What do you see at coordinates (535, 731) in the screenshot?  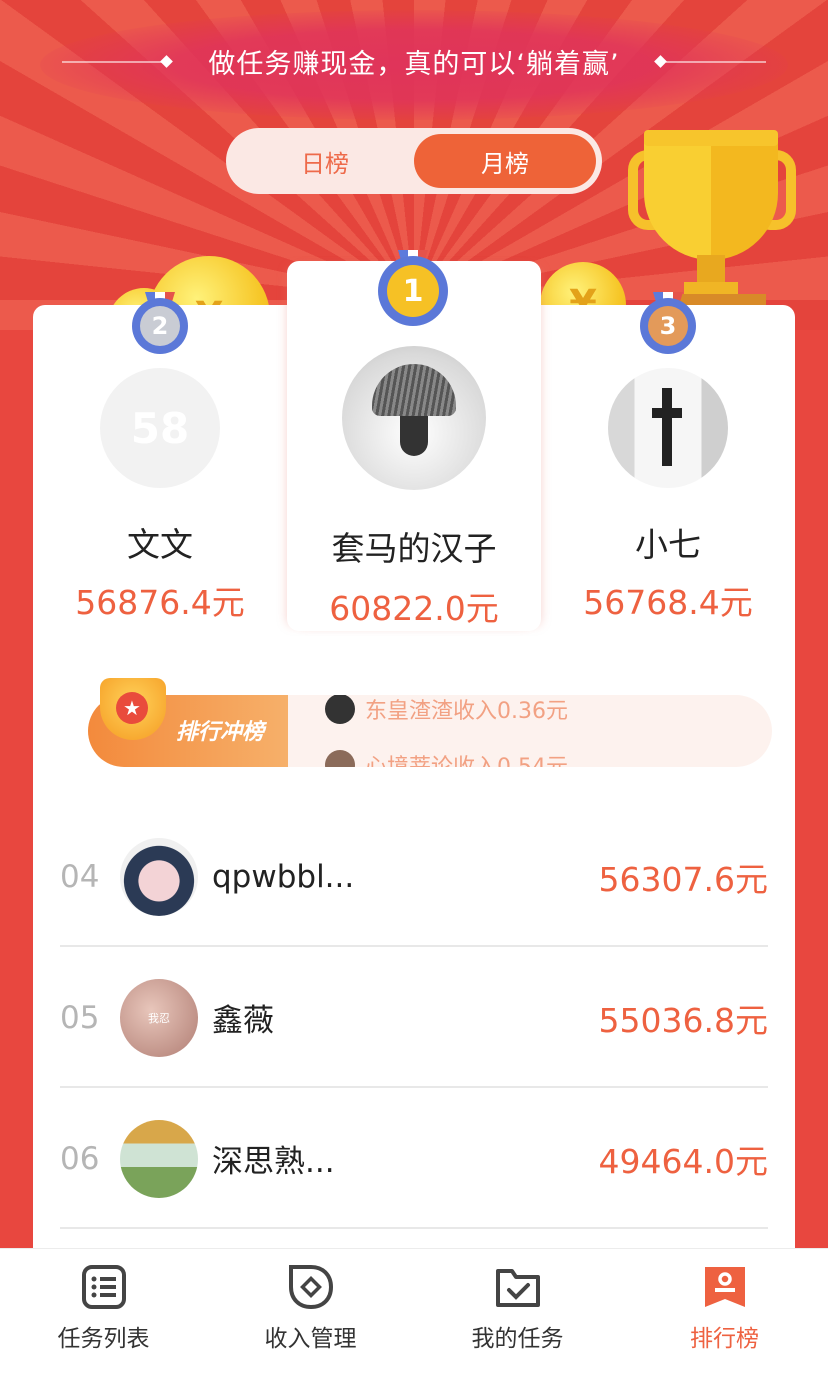 I see `income-ticker: 东皇渣渣收入0.36元 心境菩论收入0.54元` at bounding box center [535, 731].